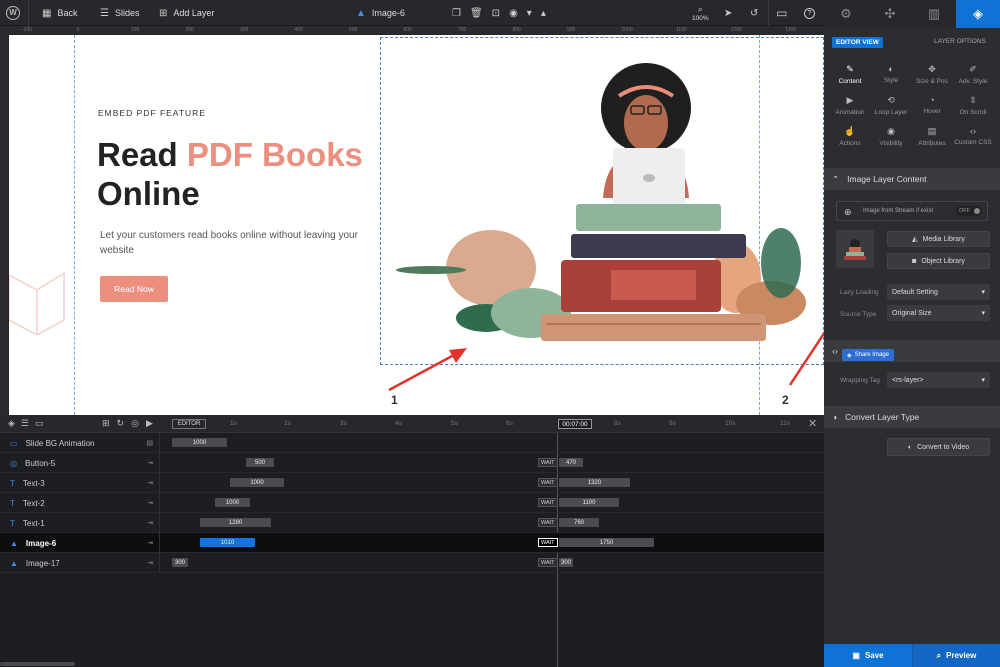 The image size is (1000, 667). Describe the element at coordinates (938, 447) in the screenshot. I see `convert-to-video-button: ◐ Convert to Video` at that location.